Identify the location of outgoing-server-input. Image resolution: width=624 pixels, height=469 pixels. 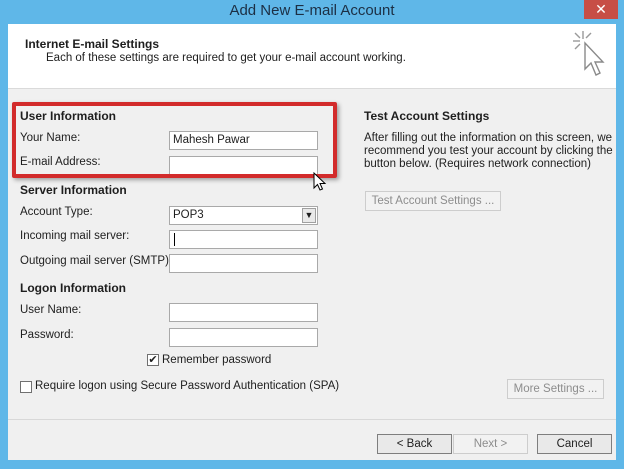
(243, 263).